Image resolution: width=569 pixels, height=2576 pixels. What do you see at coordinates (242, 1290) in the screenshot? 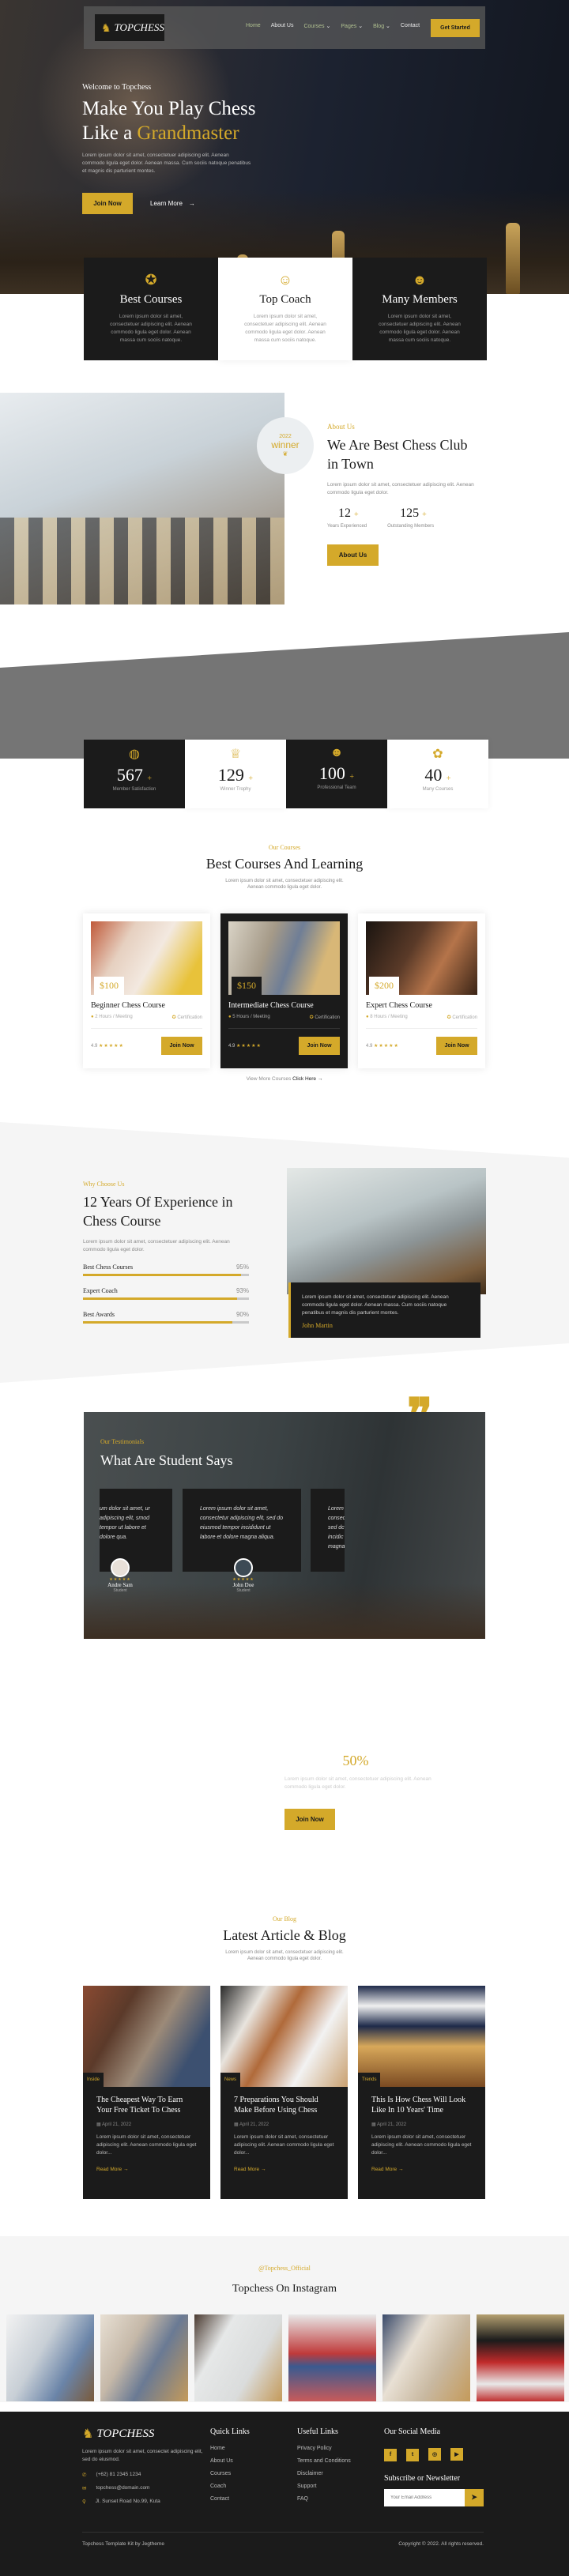
I see `bar-value: 93%` at bounding box center [242, 1290].